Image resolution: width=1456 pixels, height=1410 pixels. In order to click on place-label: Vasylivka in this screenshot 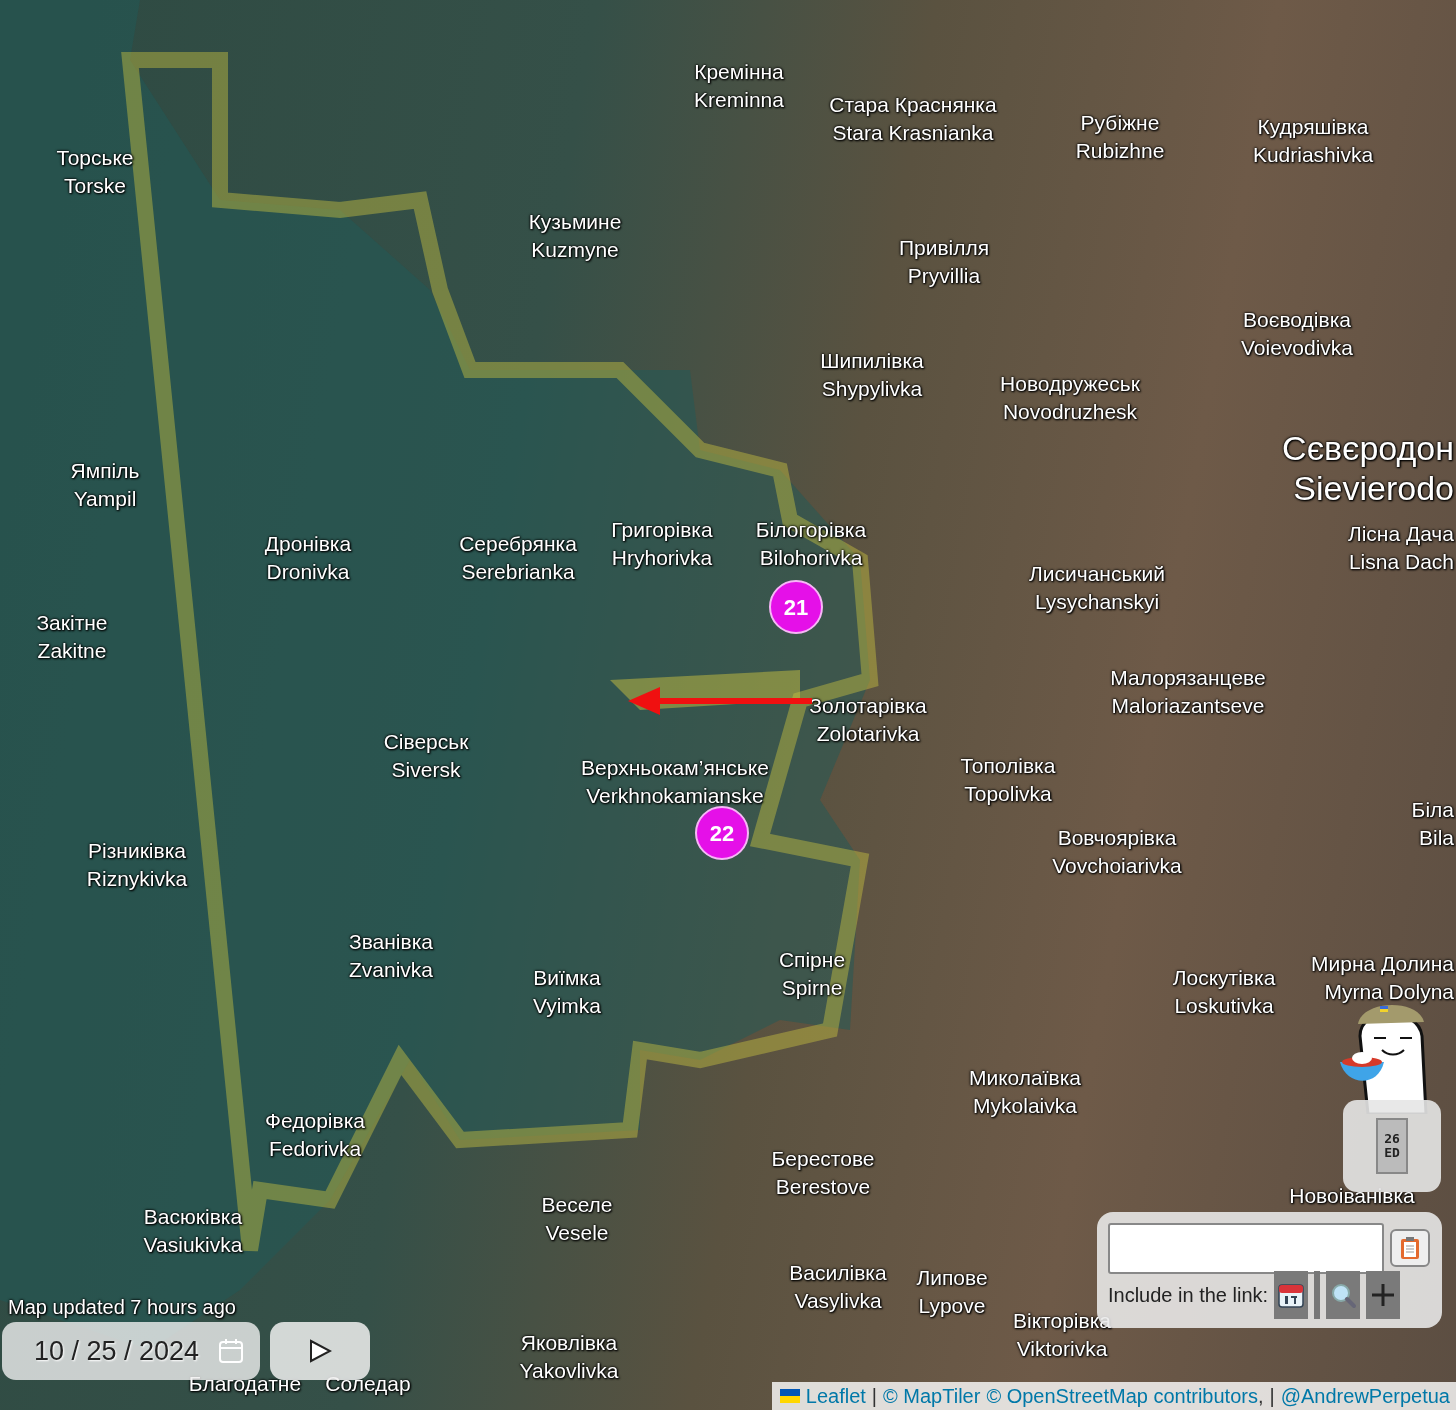, I will do `click(838, 1301)`.